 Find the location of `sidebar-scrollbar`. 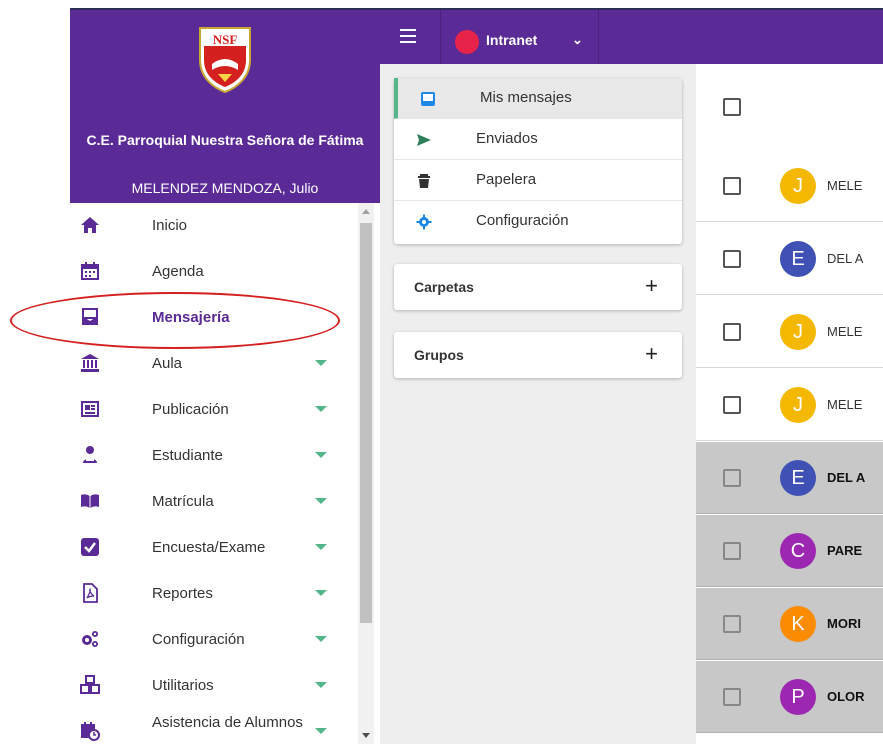

sidebar-scrollbar is located at coordinates (366, 473).